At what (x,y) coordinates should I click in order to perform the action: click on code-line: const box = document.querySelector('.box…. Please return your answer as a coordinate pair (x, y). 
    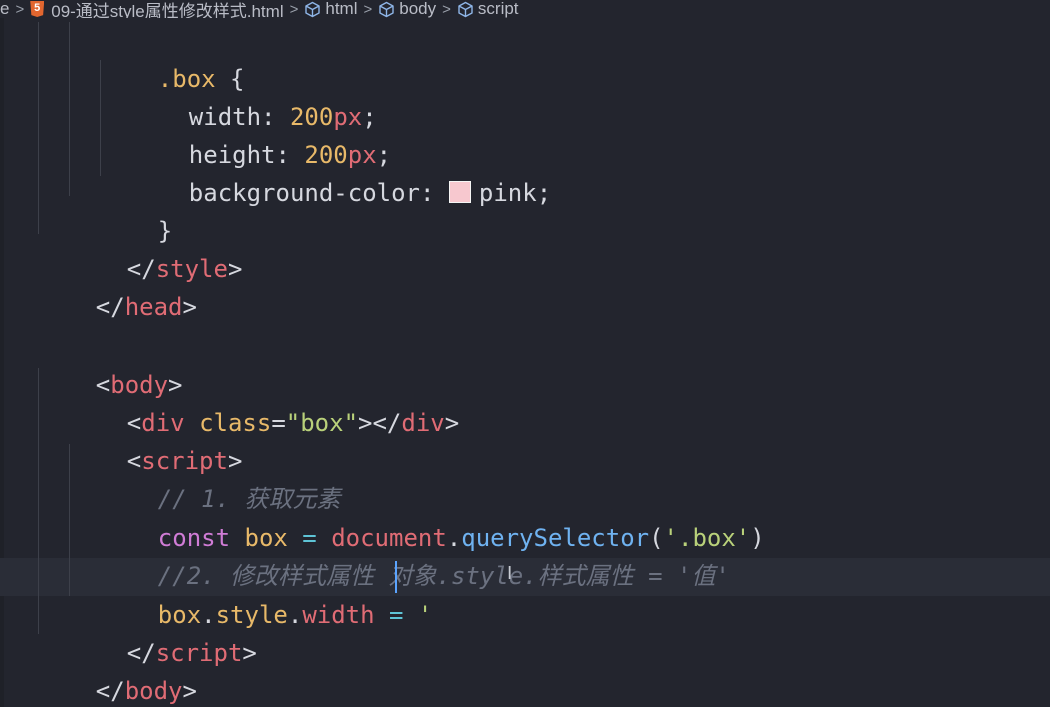
    Looking at the image, I should click on (432, 516).